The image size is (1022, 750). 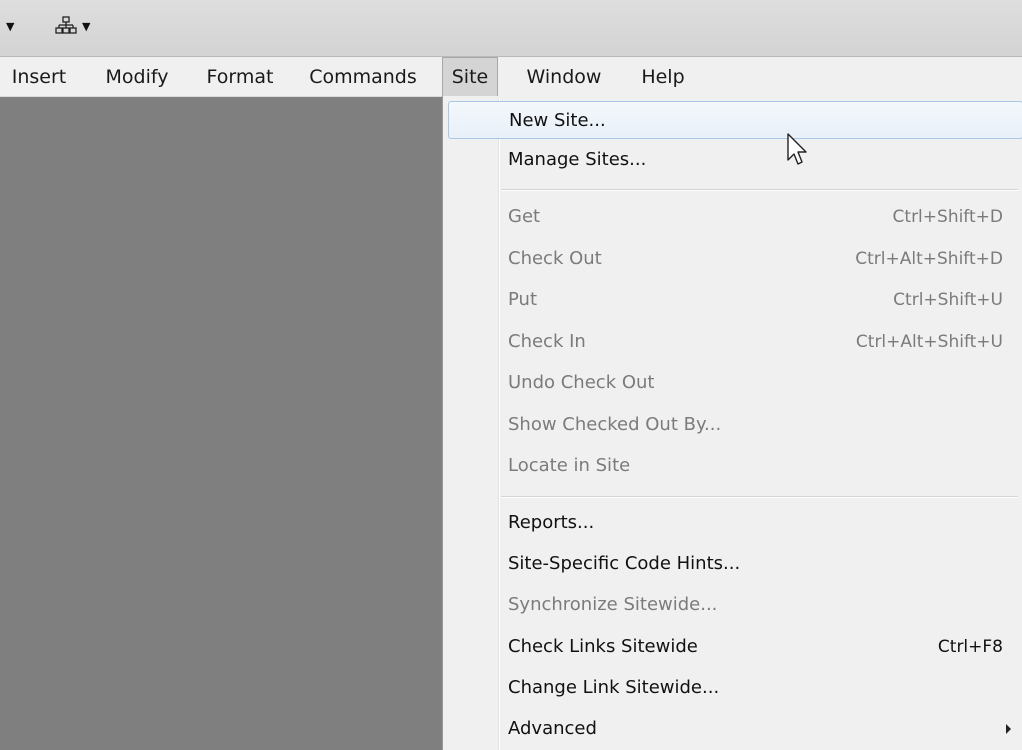 I want to click on menu-item-put: Put Ctrl+Shift+U, so click(x=735, y=300).